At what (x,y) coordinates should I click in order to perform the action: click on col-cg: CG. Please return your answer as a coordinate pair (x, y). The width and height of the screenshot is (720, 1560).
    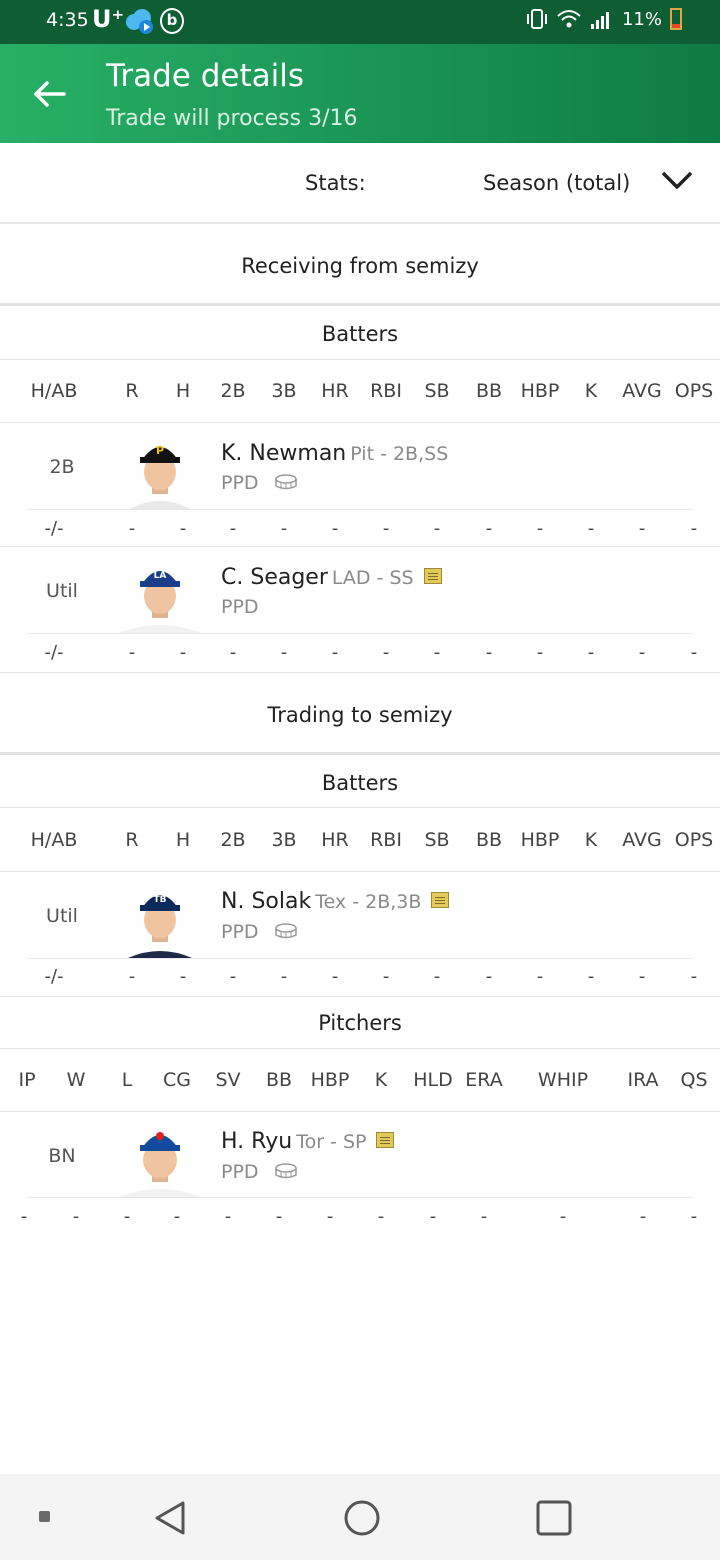
    Looking at the image, I should click on (177, 1080).